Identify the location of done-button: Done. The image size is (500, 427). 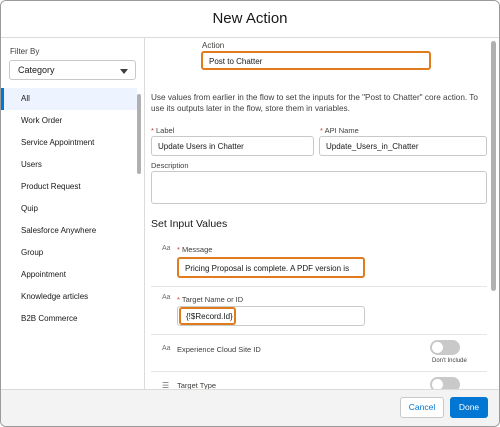
(469, 407).